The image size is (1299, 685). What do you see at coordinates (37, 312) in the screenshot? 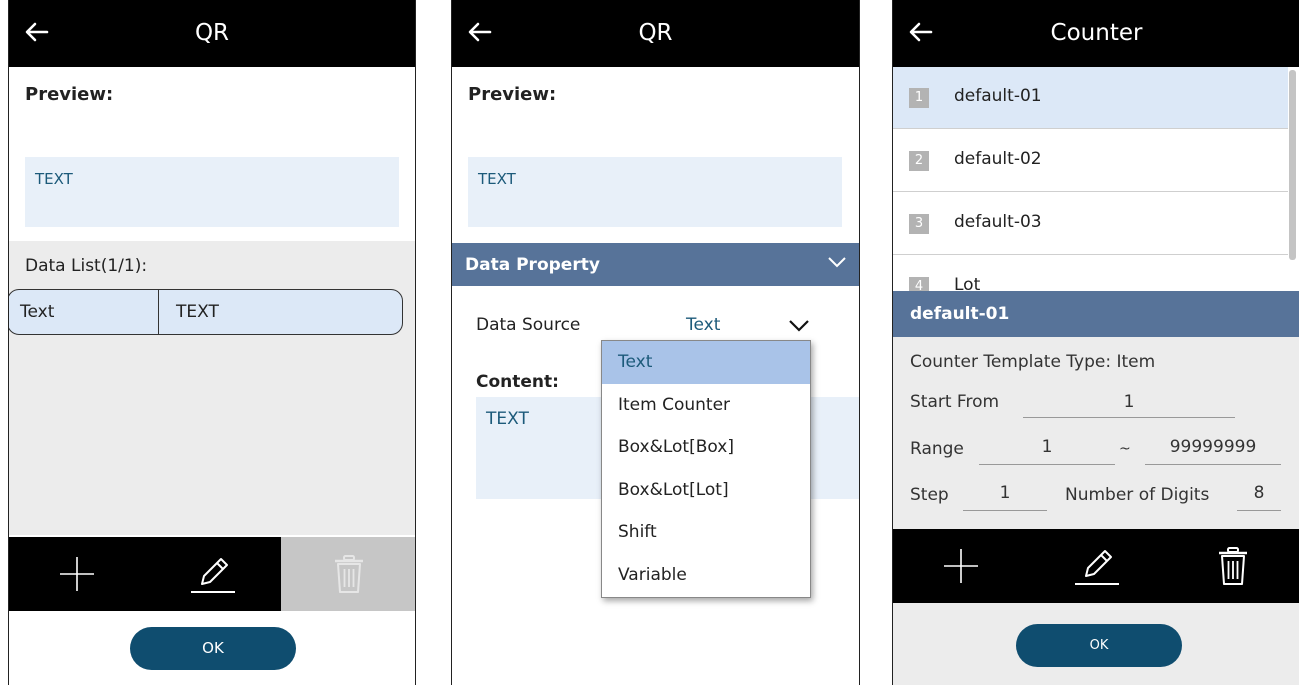
I see `row-type: Text` at bounding box center [37, 312].